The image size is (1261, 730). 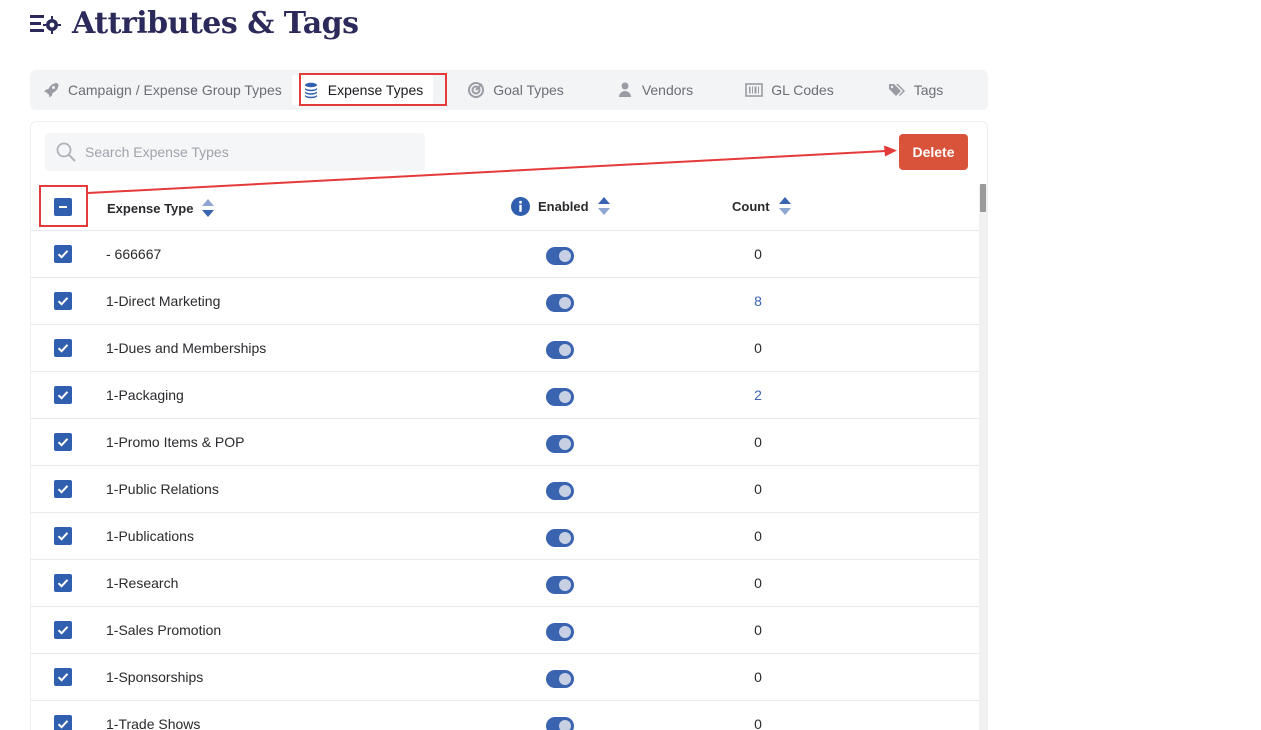 What do you see at coordinates (758, 395) in the screenshot?
I see `expense-count: 2` at bounding box center [758, 395].